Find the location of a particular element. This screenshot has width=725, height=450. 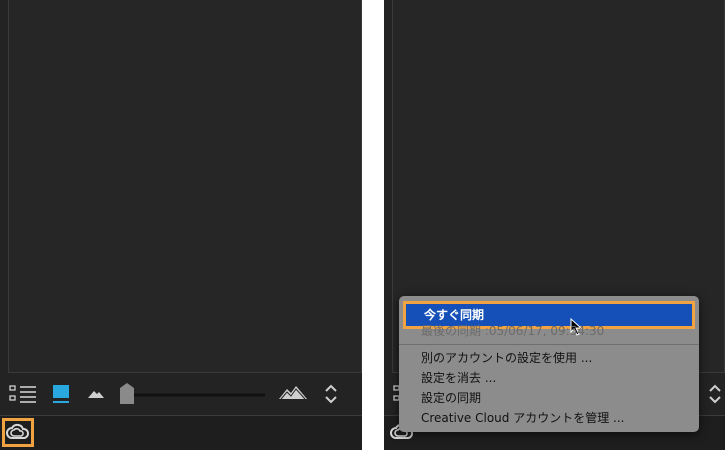

library-toolbar is located at coordinates (181, 394).